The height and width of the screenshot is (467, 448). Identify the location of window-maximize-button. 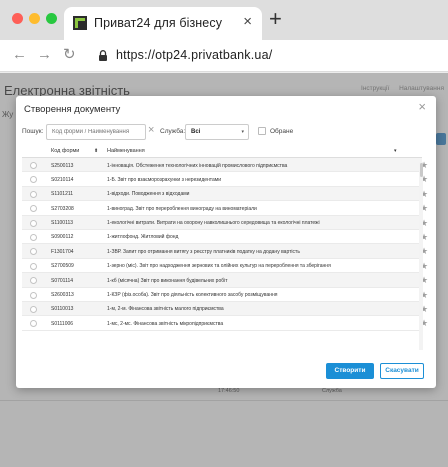
(51, 18).